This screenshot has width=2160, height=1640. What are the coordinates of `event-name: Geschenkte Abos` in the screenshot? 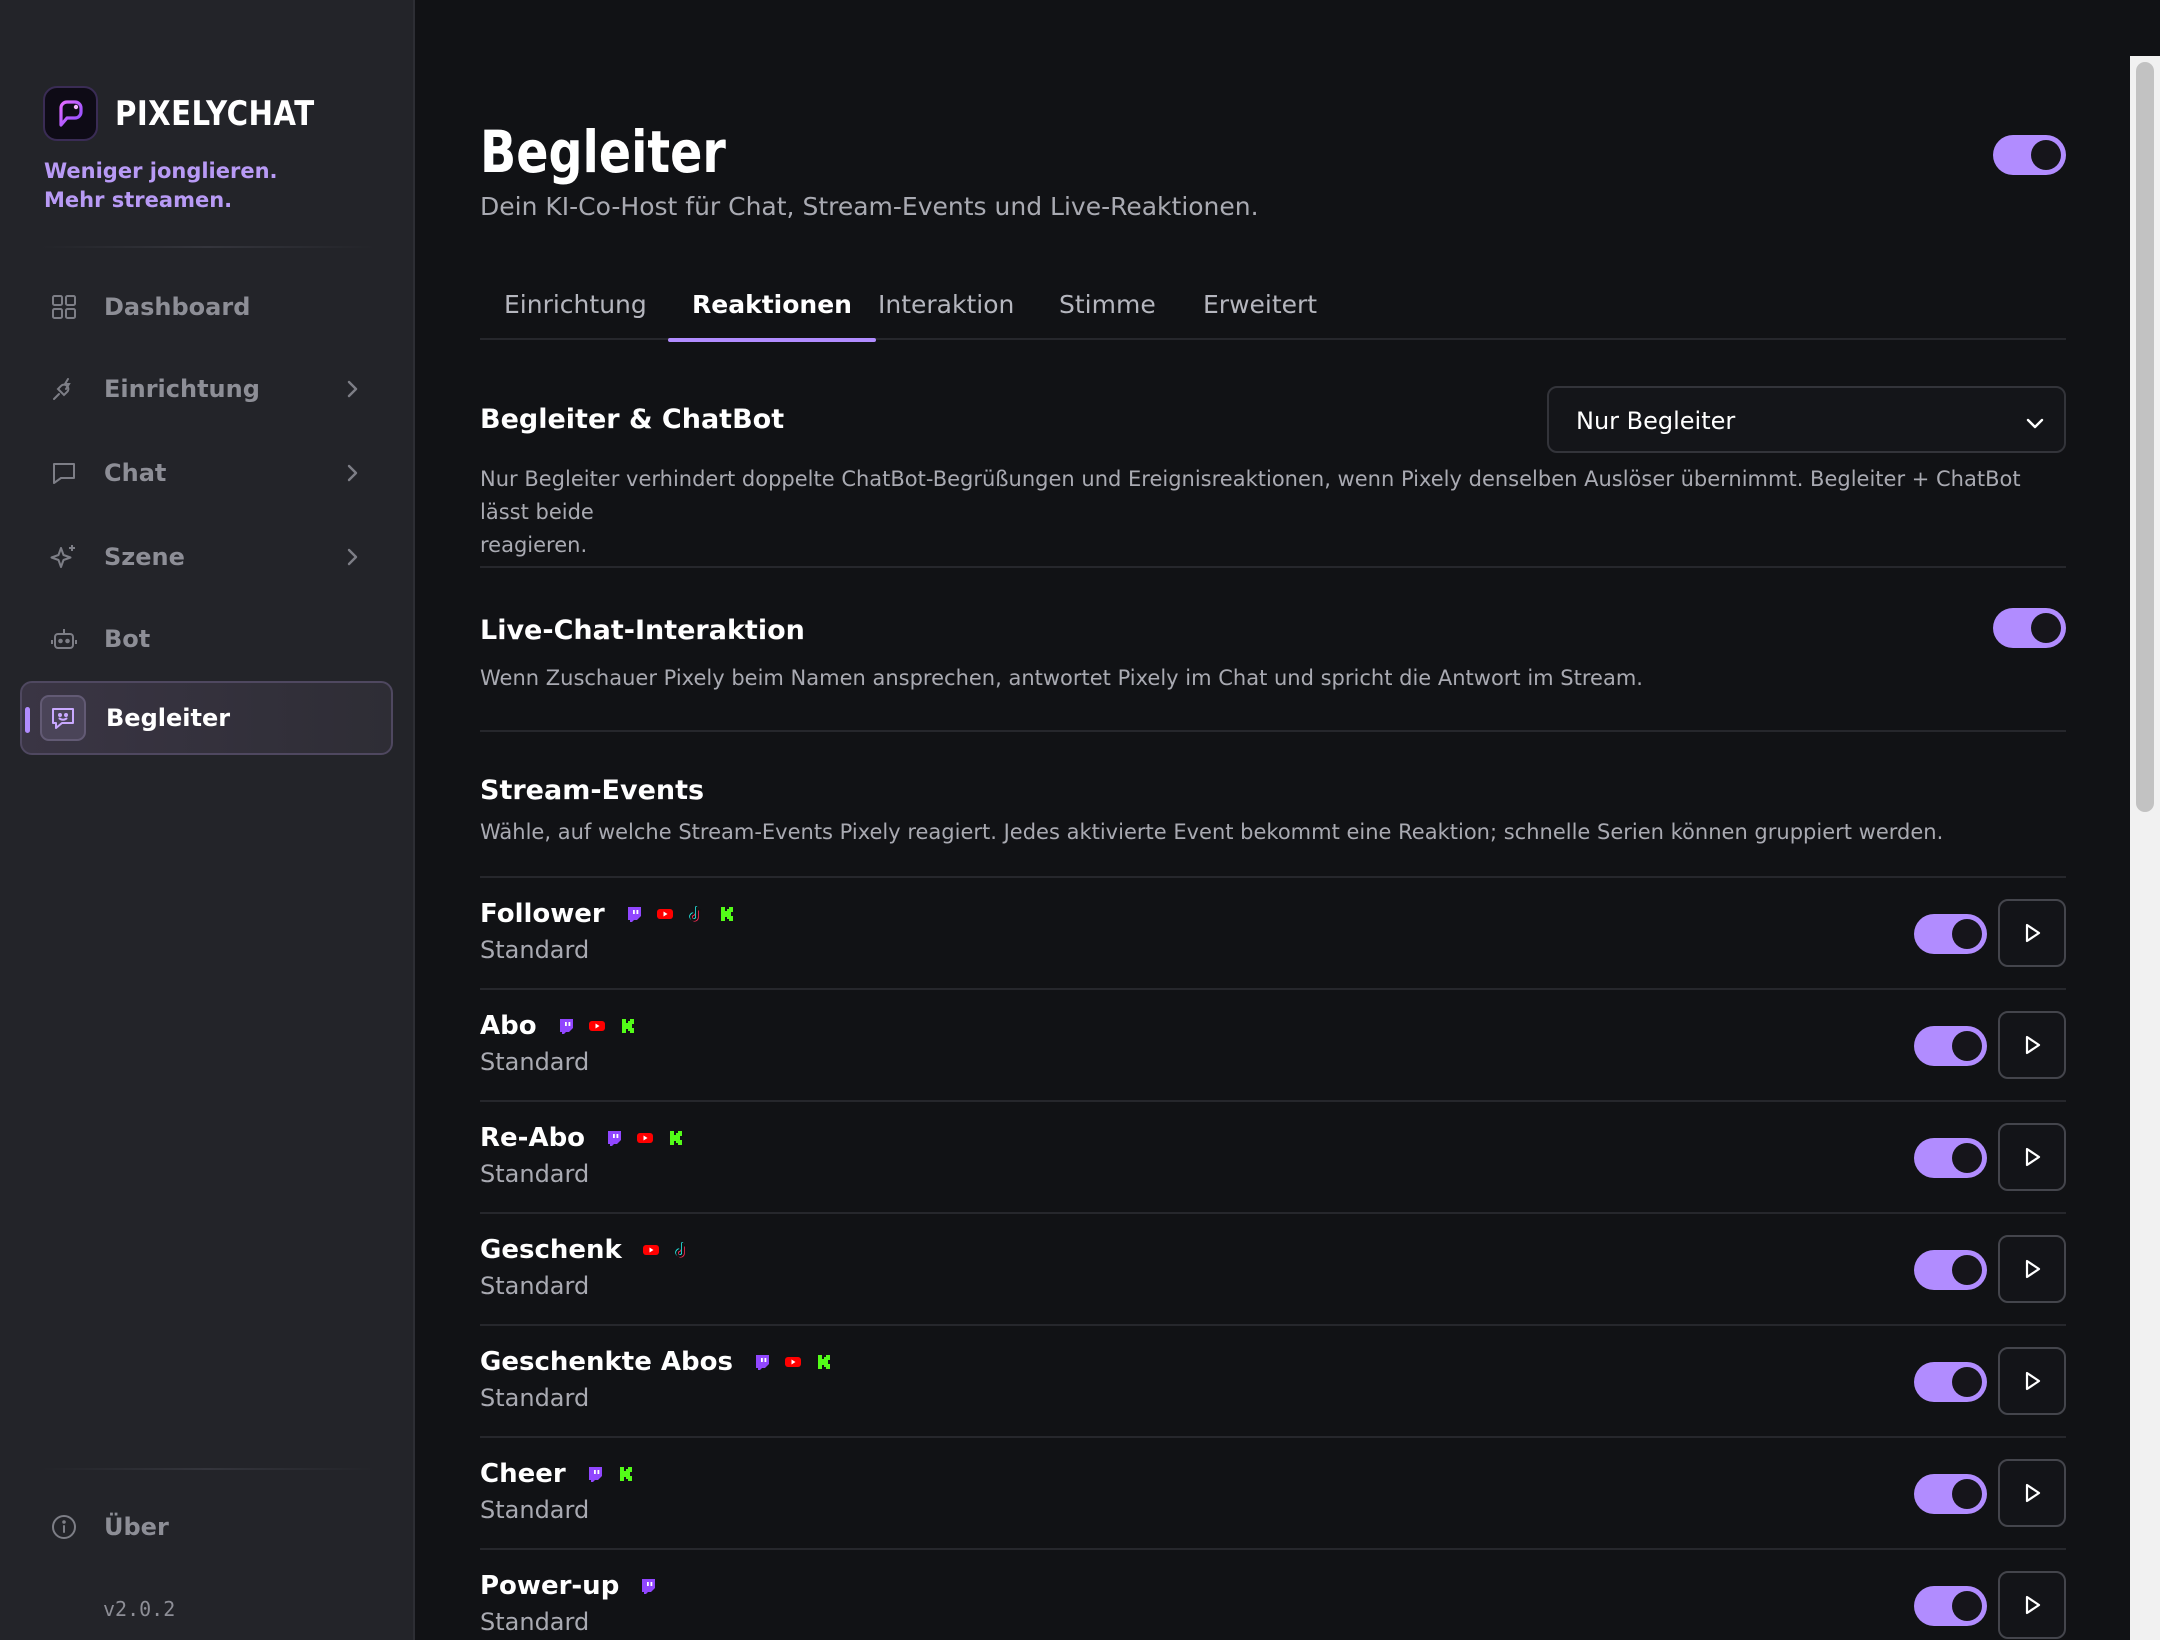 It's located at (656, 1362).